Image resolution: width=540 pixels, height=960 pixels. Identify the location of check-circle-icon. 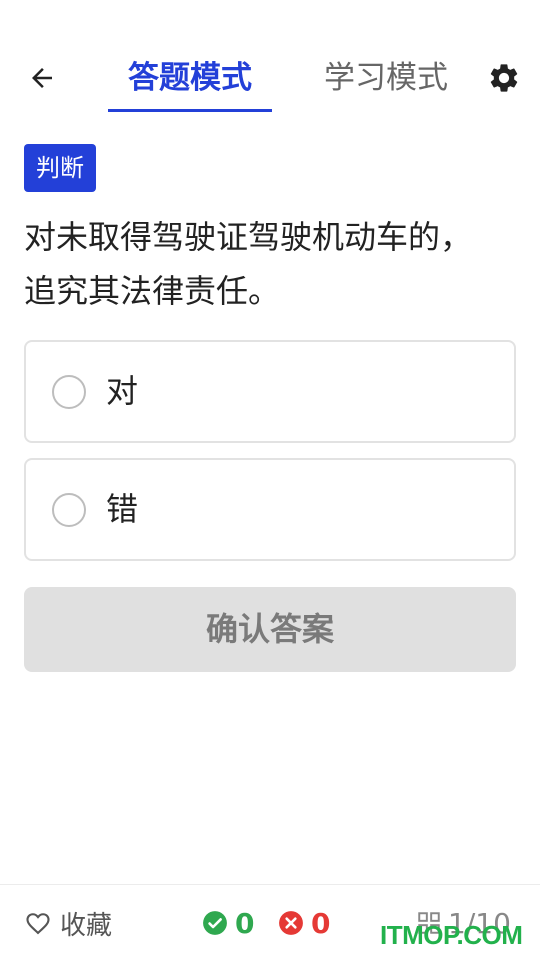
(215, 923).